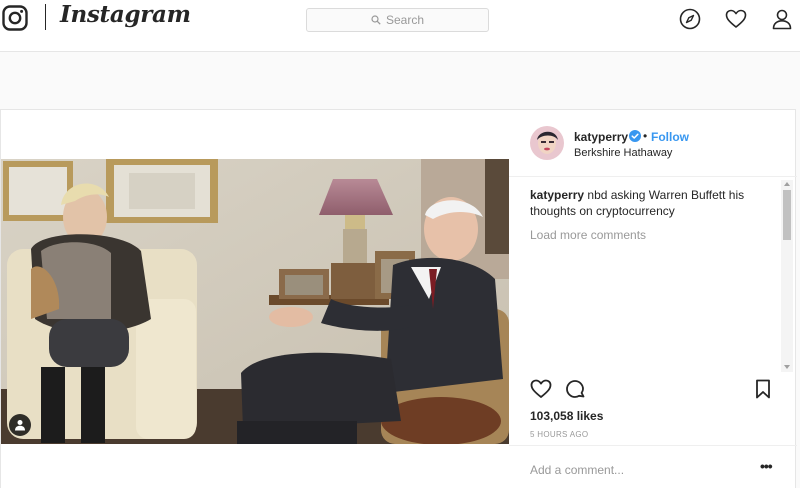  Describe the element at coordinates (763, 389) in the screenshot. I see `bookmark-icon` at that location.